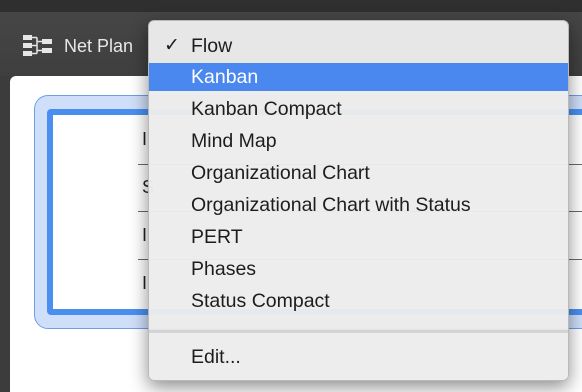  Describe the element at coordinates (280, 173) in the screenshot. I see `menu-item-label: Organizational Chart` at that location.